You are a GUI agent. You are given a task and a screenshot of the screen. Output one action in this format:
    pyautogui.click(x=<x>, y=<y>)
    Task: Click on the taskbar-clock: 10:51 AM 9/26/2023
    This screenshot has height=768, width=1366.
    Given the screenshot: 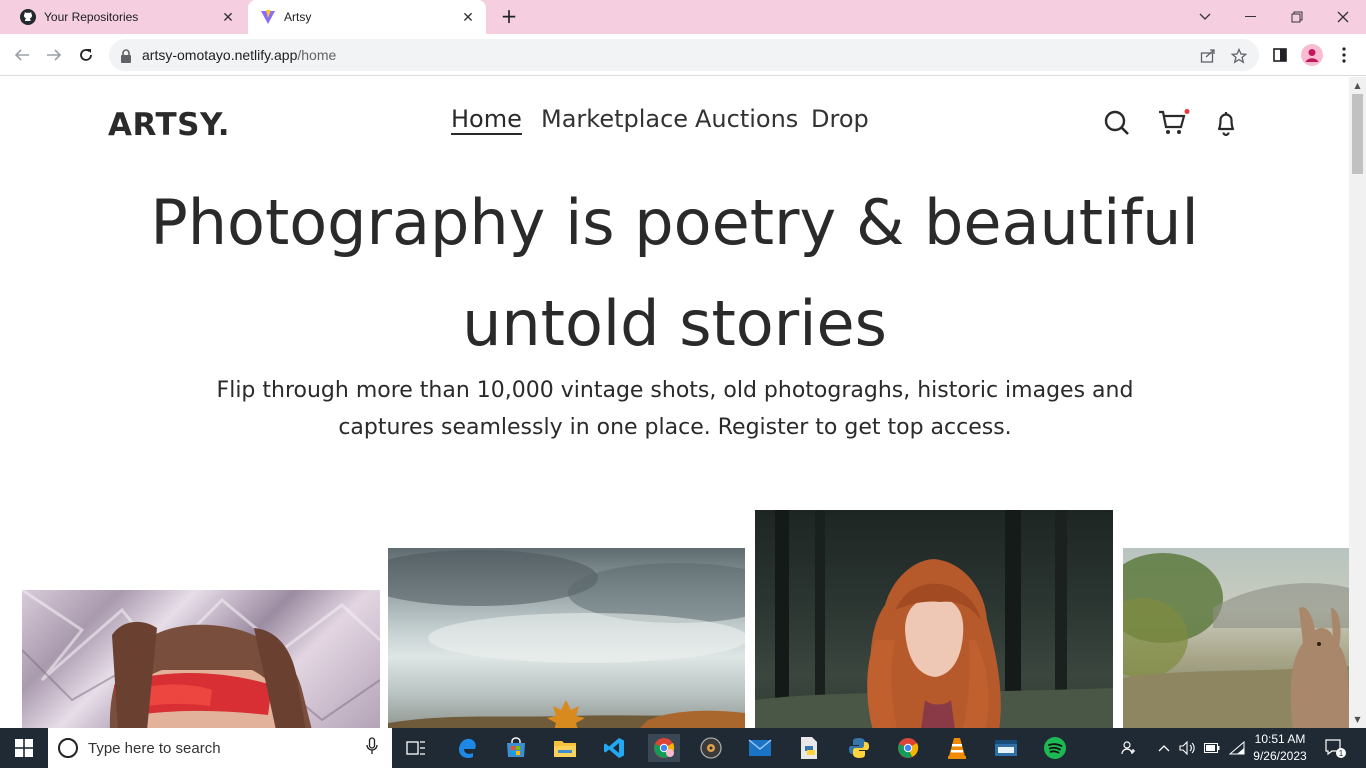 What is the action you would take?
    pyautogui.click(x=1280, y=748)
    